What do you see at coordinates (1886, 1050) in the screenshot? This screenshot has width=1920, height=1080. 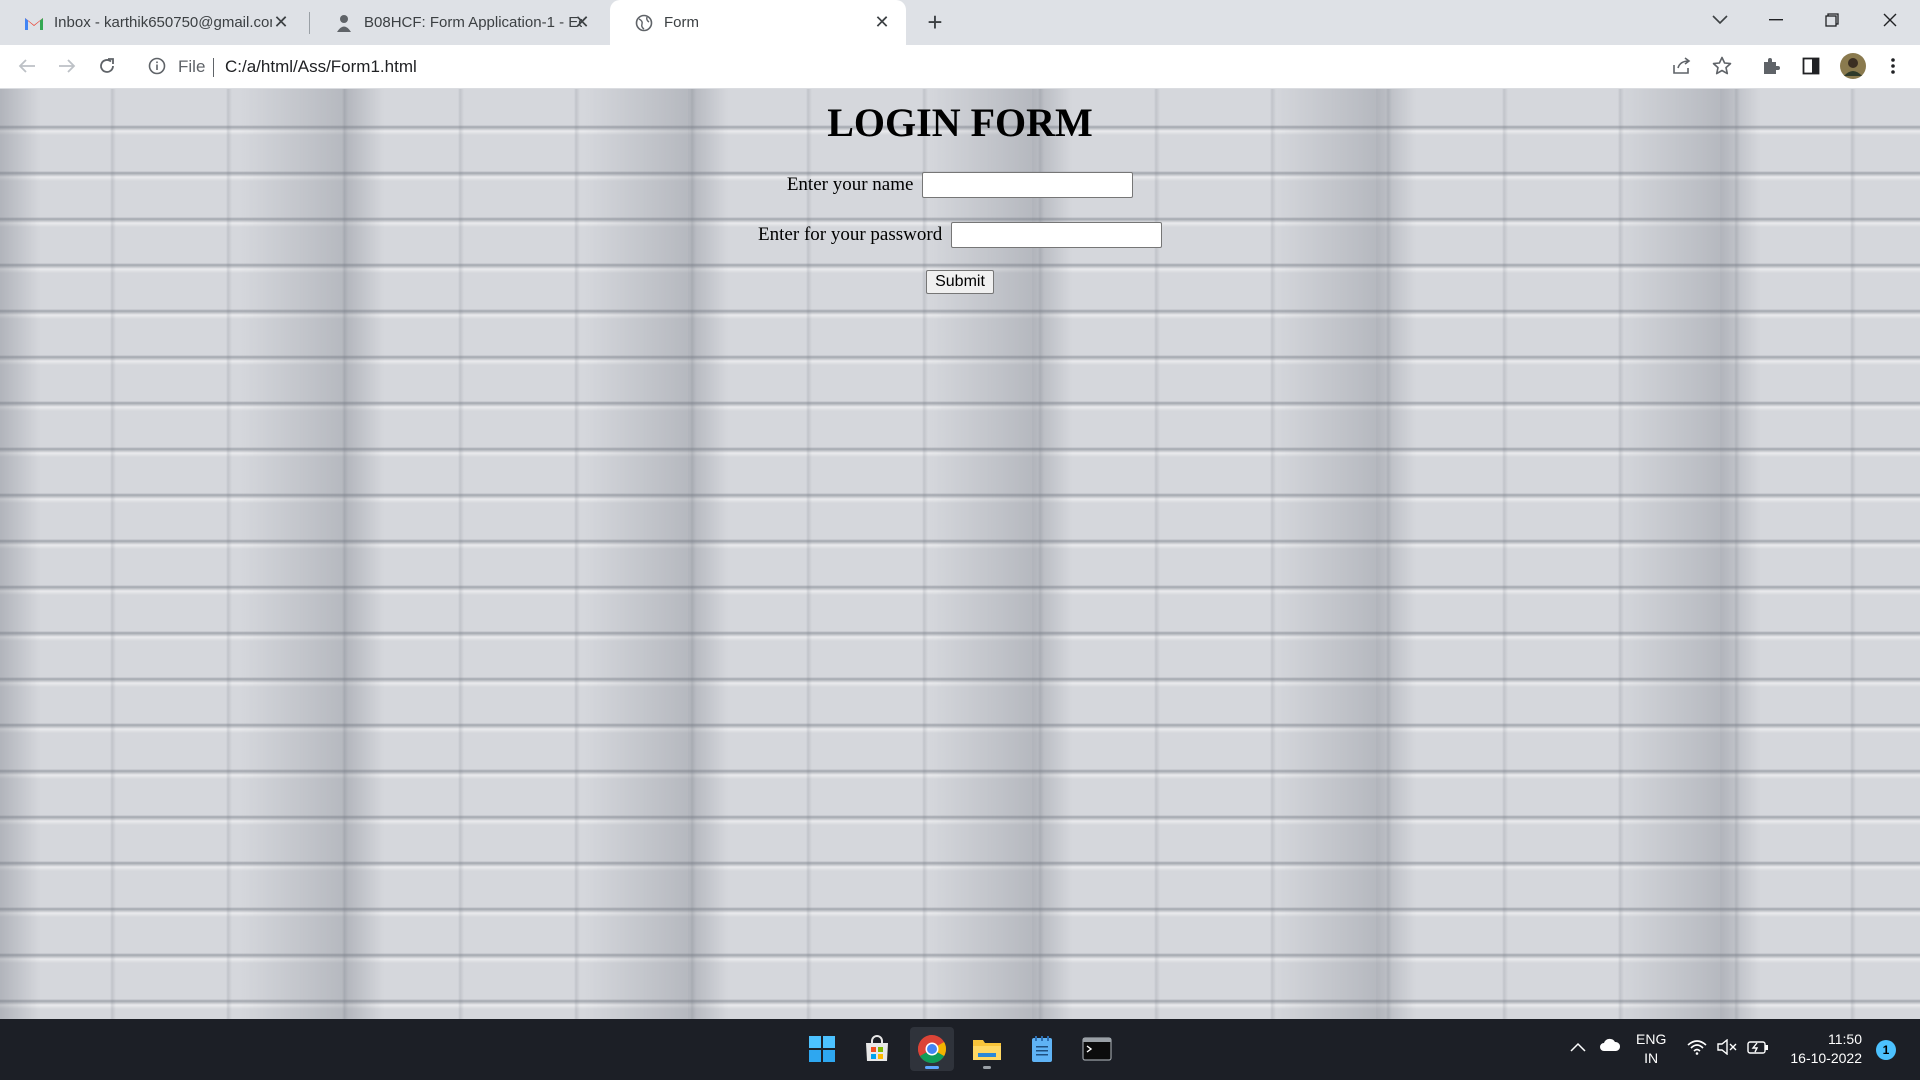 I see `notification-badge: 1` at bounding box center [1886, 1050].